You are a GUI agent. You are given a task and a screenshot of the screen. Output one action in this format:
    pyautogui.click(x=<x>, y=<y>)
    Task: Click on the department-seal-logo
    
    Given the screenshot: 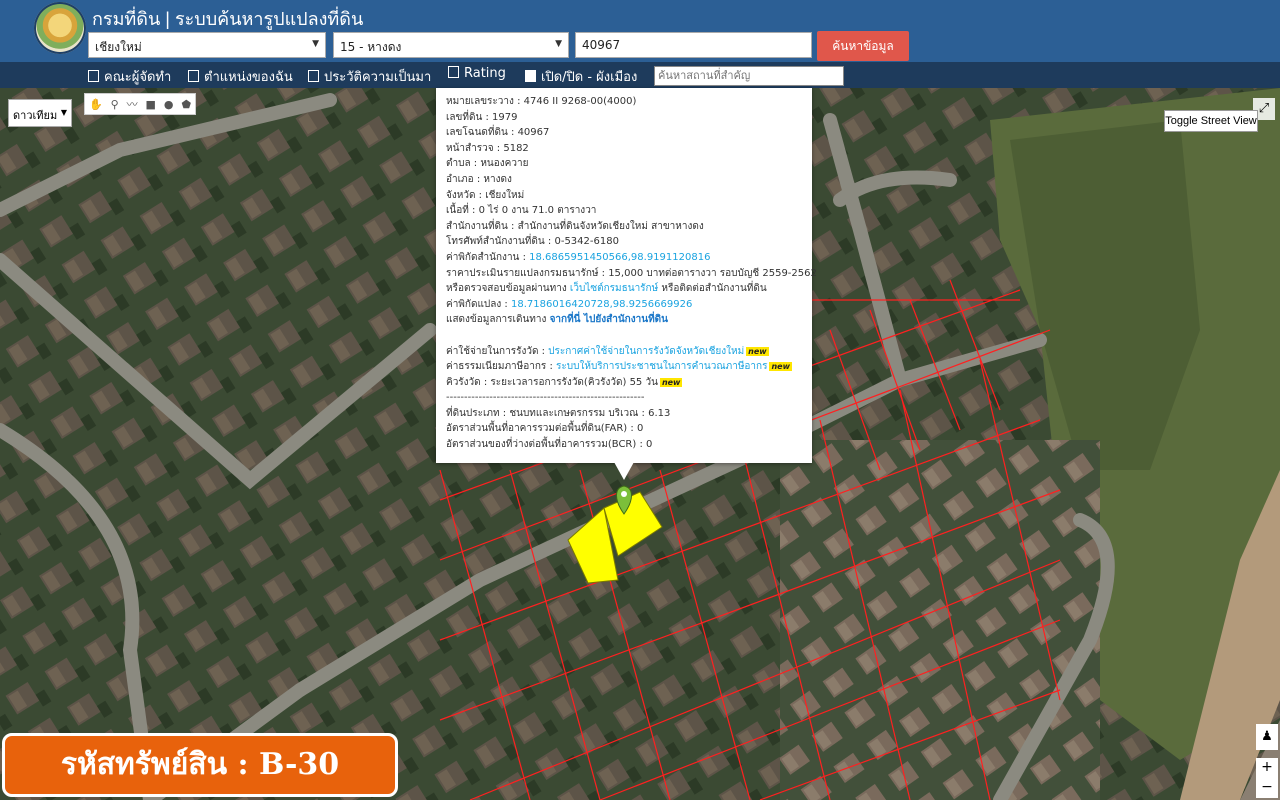 What is the action you would take?
    pyautogui.click(x=60, y=28)
    